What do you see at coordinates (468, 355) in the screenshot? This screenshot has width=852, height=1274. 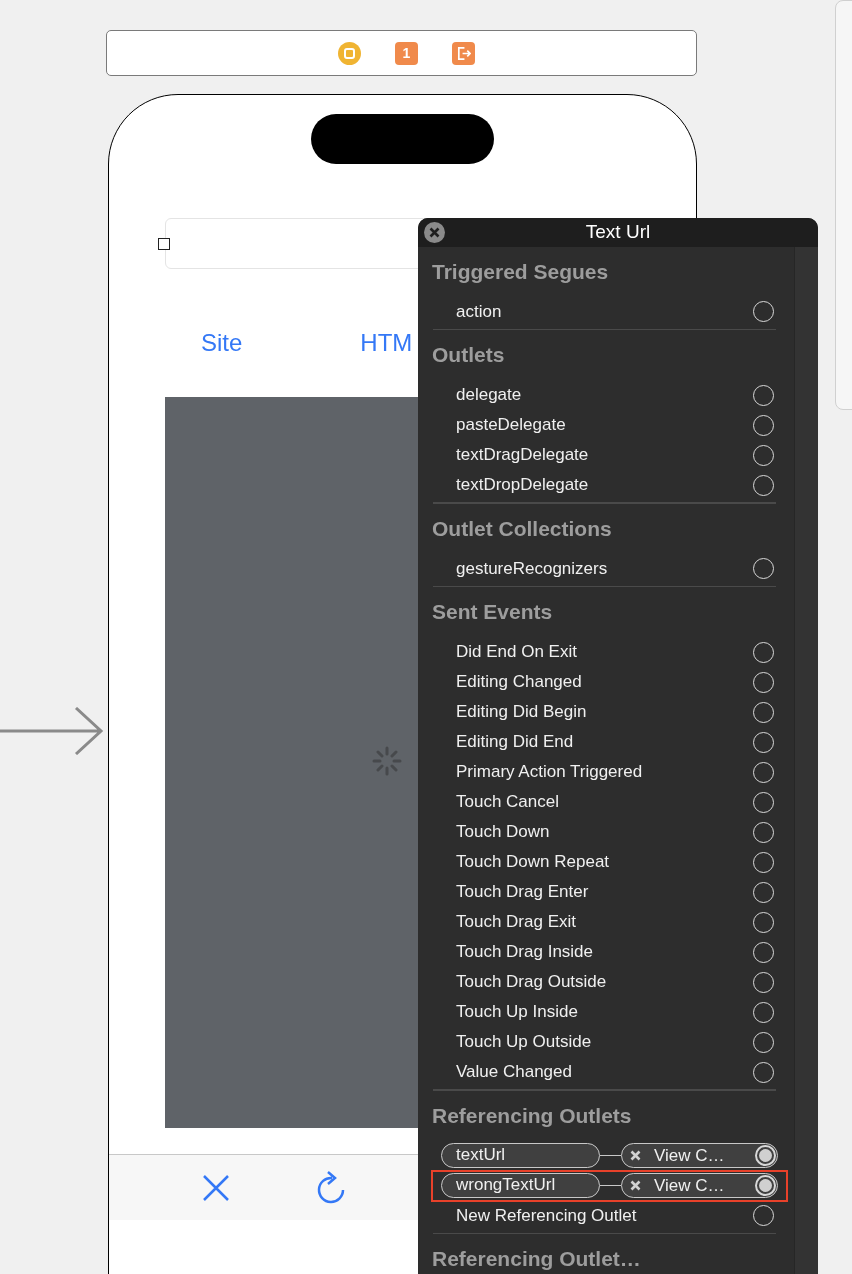 I see `section-heading: Outlets` at bounding box center [468, 355].